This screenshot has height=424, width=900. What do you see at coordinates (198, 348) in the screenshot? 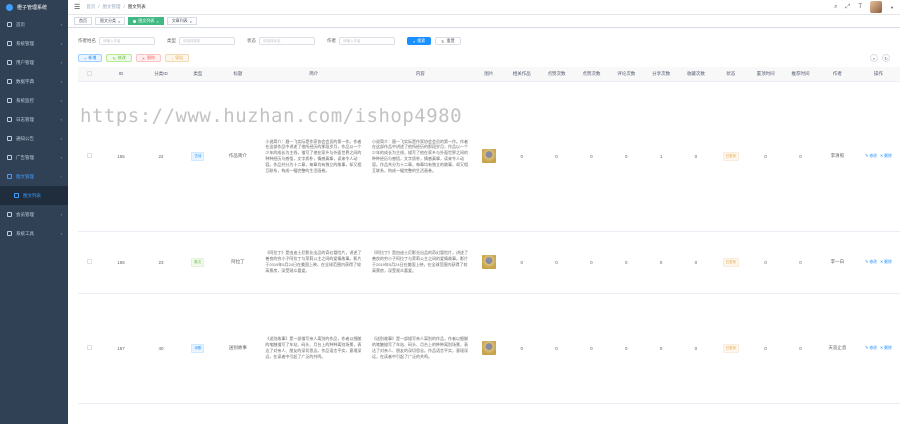
I see `cell-type: 诗歌` at bounding box center [198, 348].